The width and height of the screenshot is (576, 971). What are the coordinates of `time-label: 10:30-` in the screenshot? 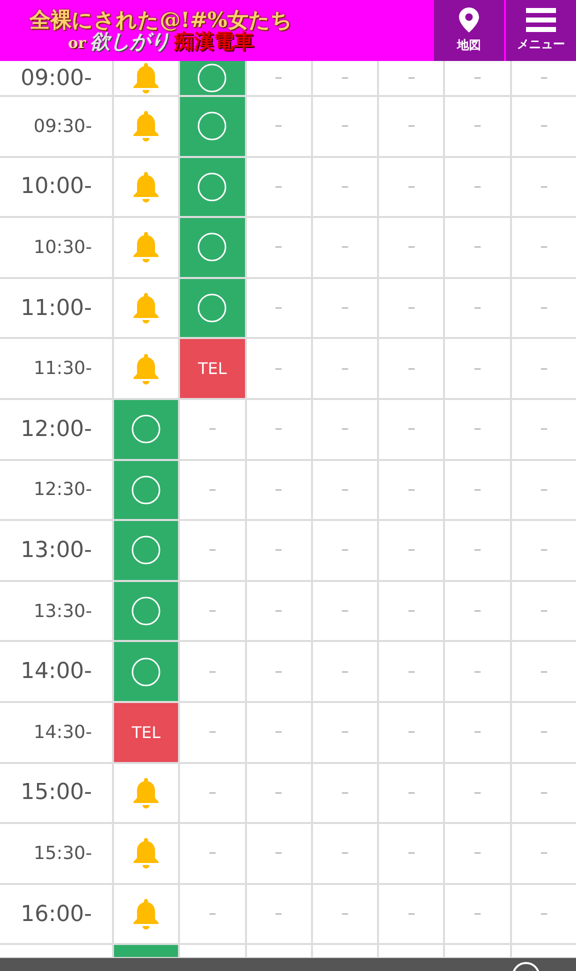 It's located at (62, 247).